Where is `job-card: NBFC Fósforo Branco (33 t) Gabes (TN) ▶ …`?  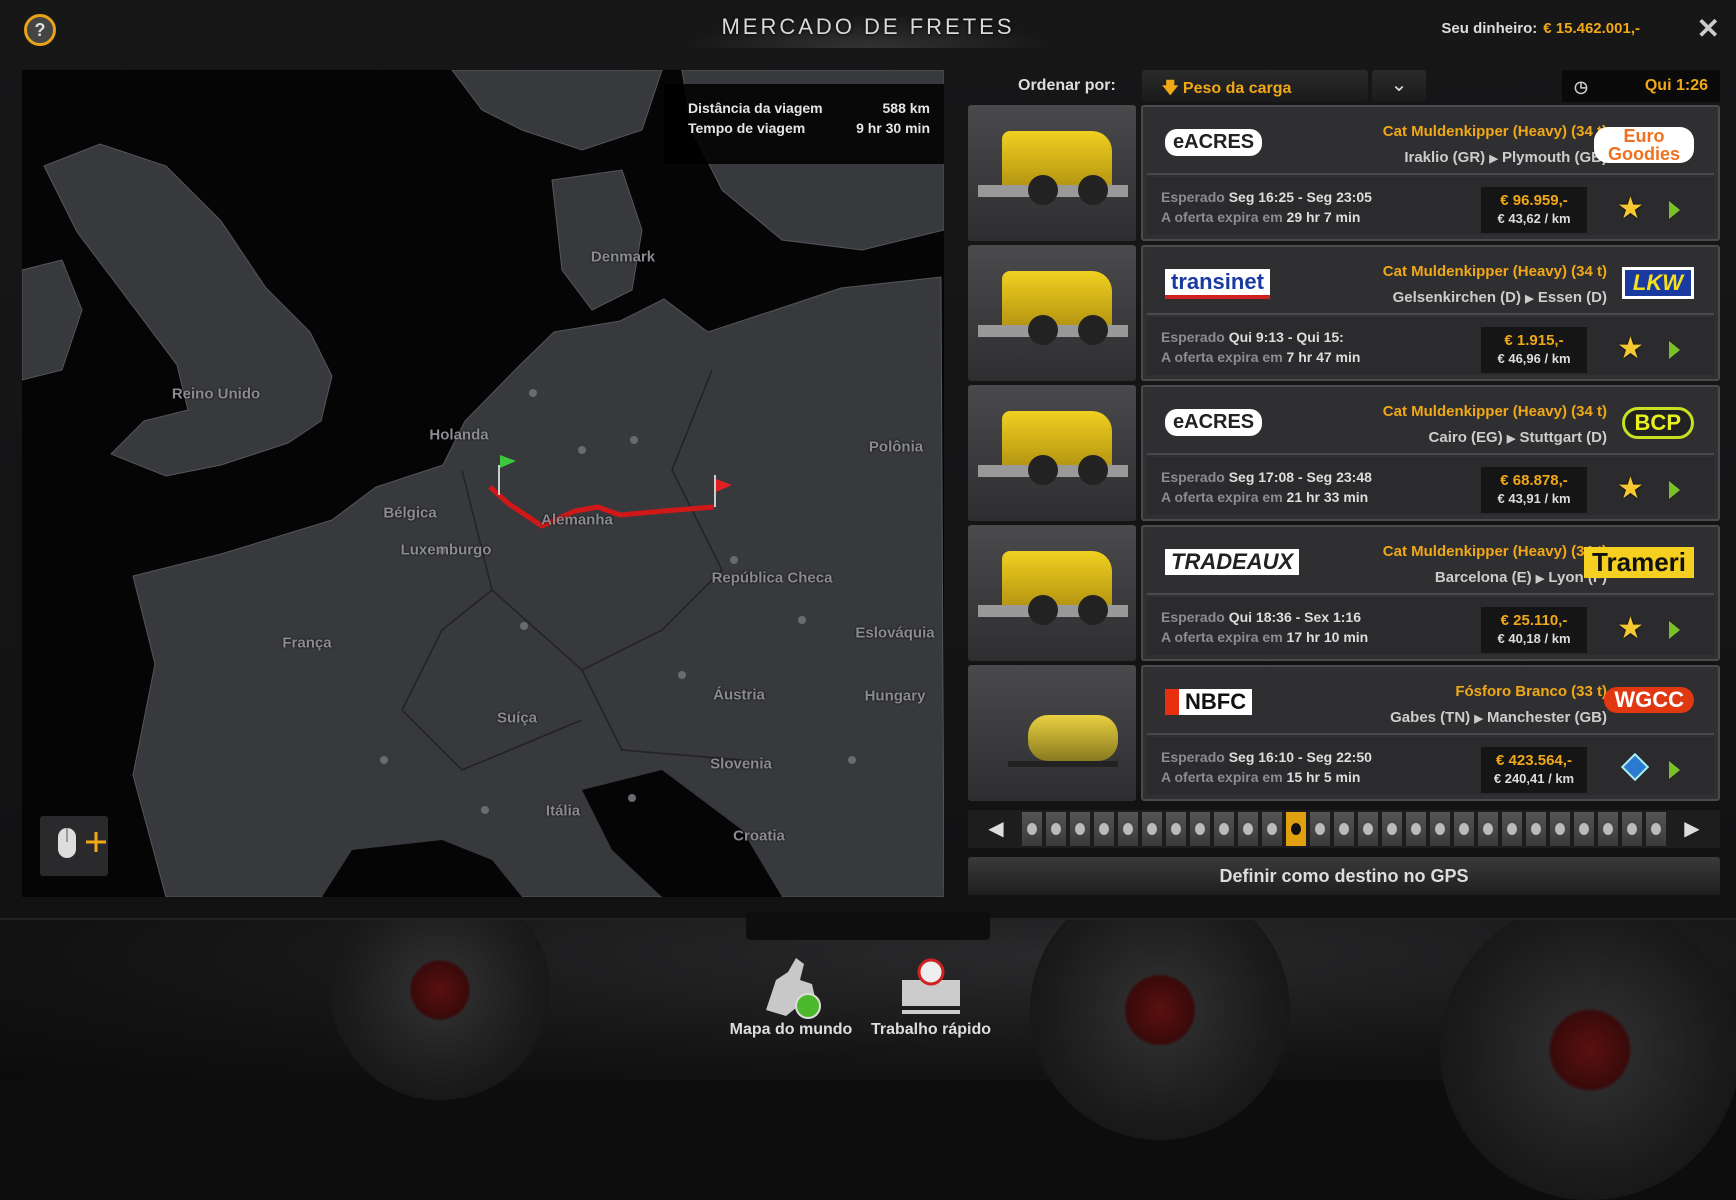 job-card: NBFC Fósforo Branco (33 t) Gabes (TN) ▶ … is located at coordinates (1430, 733).